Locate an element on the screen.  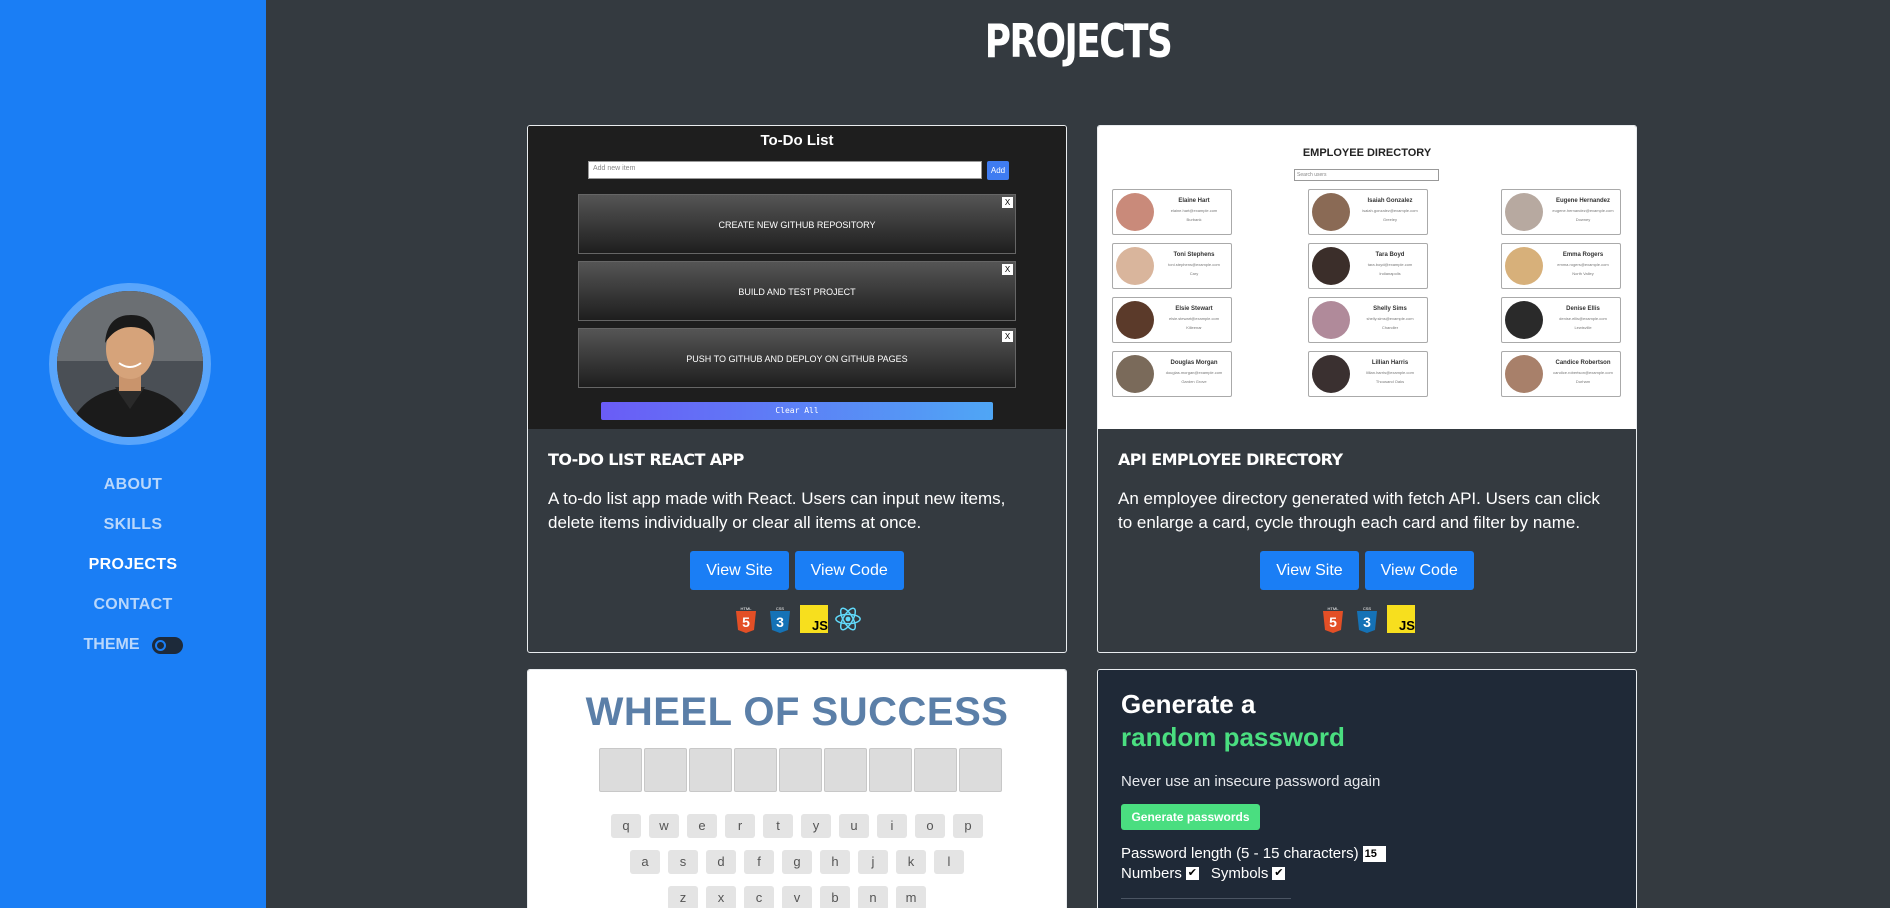
theme-row: THEME is located at coordinates (133, 645).